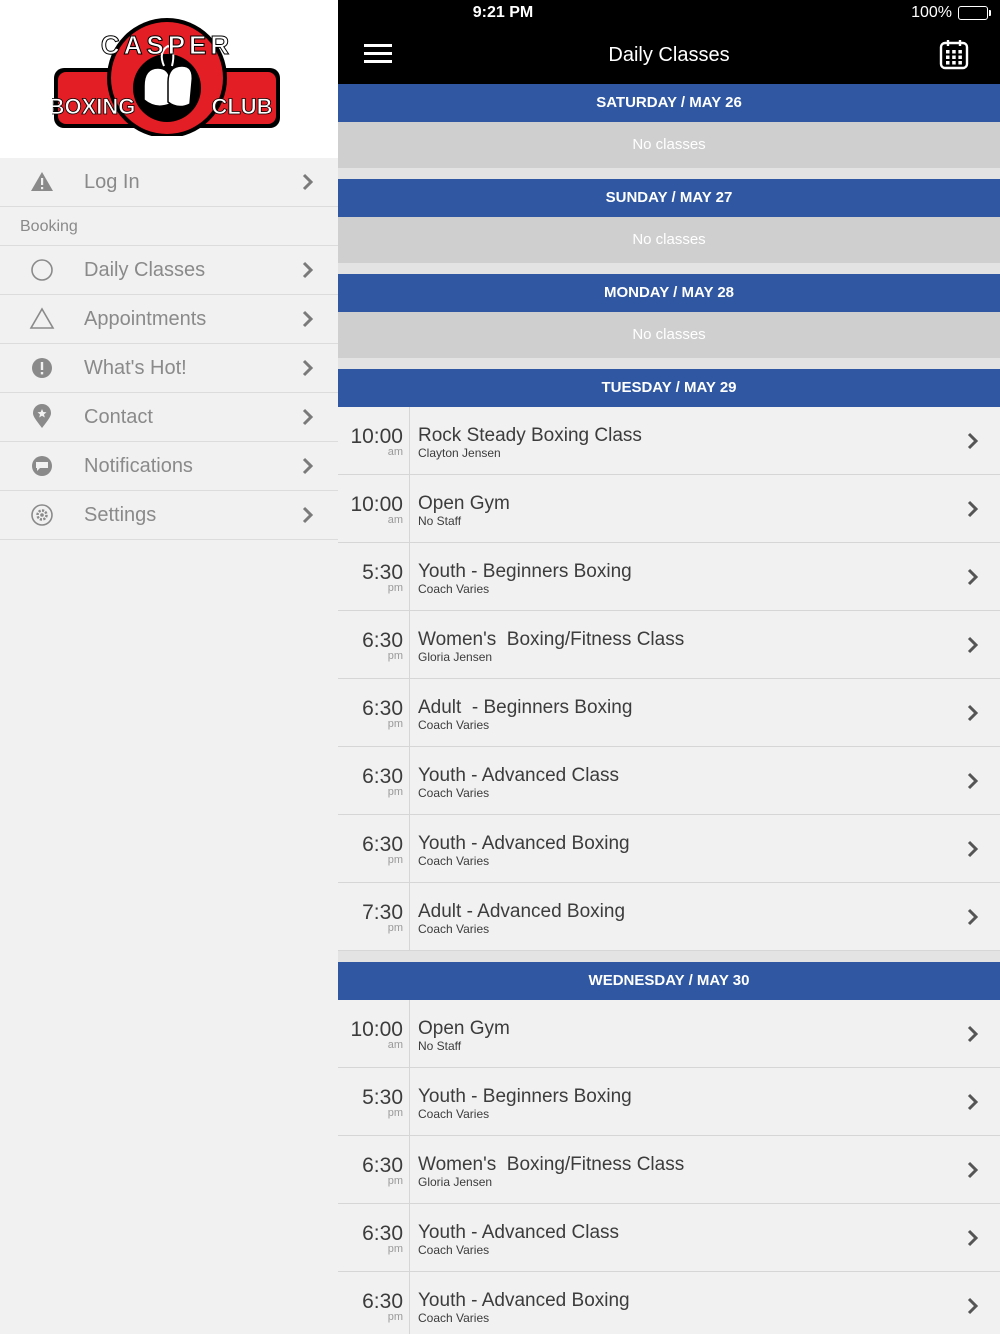 This screenshot has width=1000, height=1334. Describe the element at coordinates (669, 981) in the screenshot. I see `day-header: WEDNESDAY / MAY 30` at that location.